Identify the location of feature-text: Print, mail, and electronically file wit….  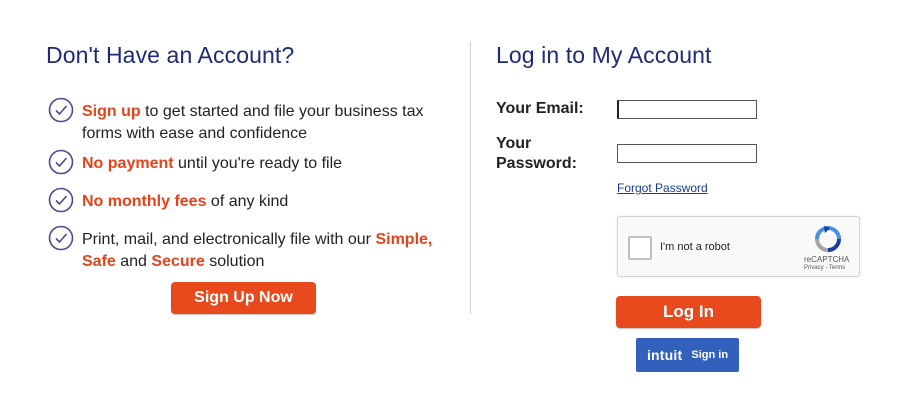
(262, 251).